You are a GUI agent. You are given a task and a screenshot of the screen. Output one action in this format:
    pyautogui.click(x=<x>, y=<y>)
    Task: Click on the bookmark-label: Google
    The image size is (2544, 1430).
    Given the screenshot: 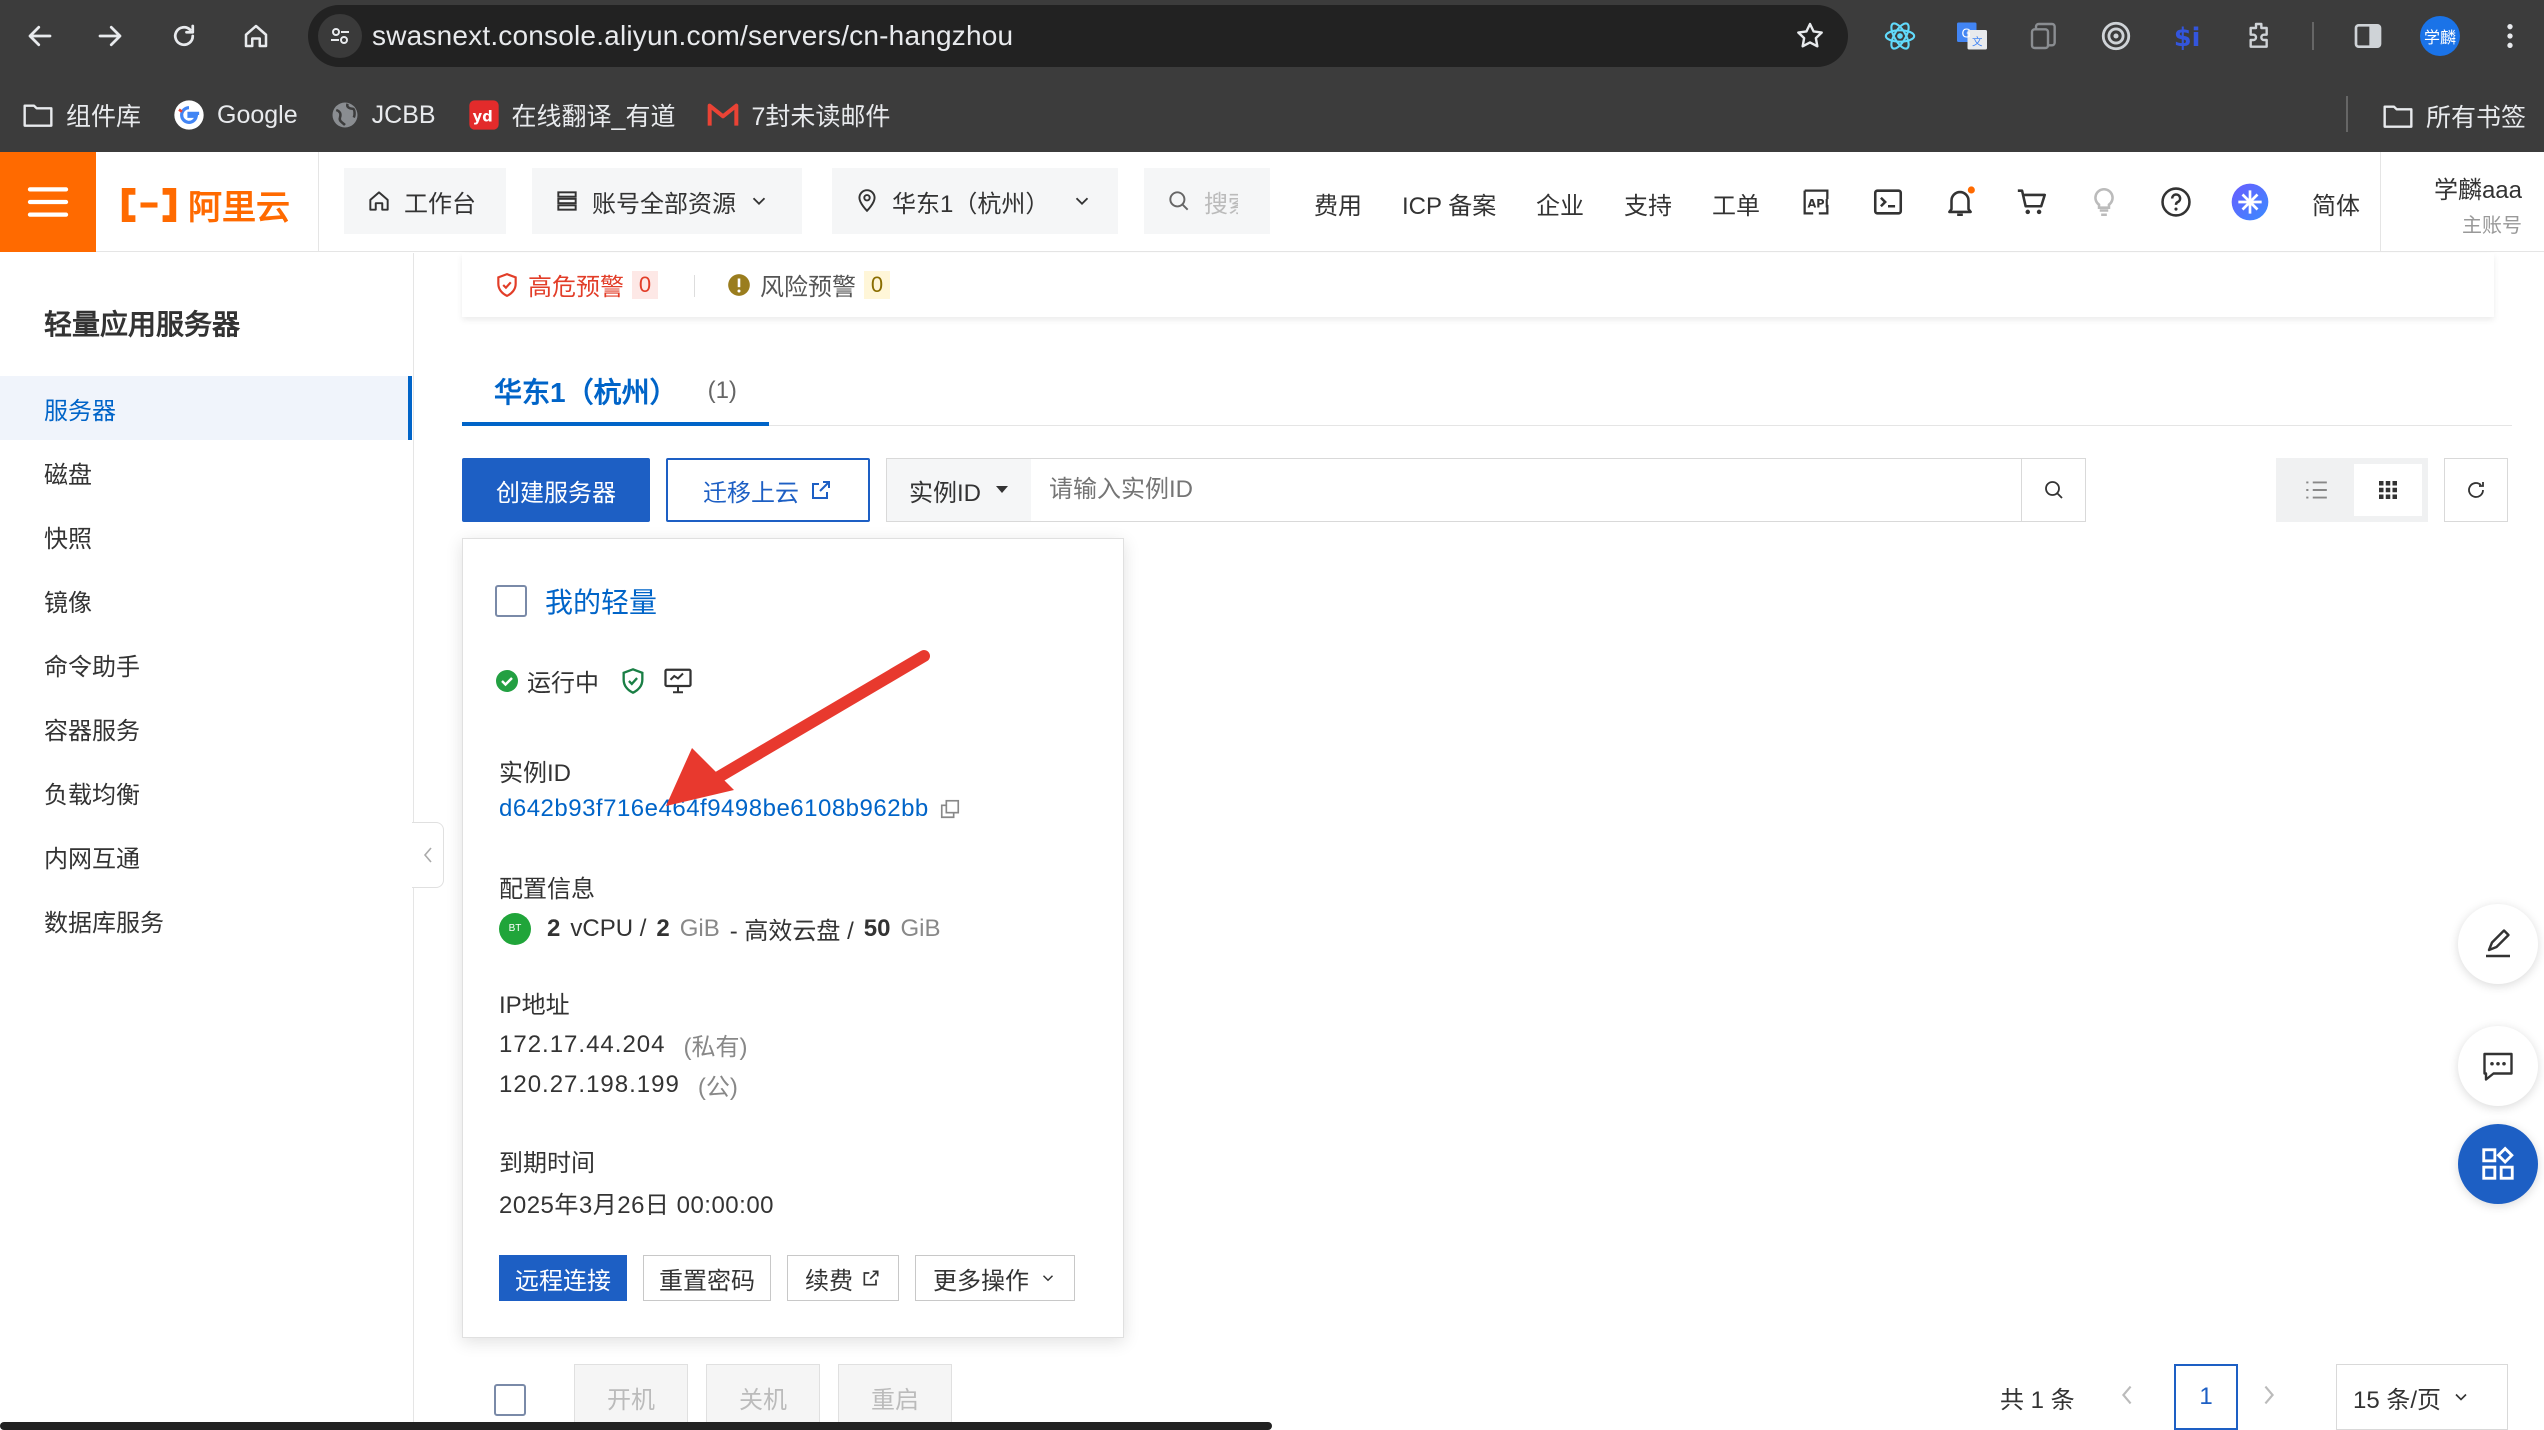 What is the action you would take?
    pyautogui.click(x=257, y=114)
    